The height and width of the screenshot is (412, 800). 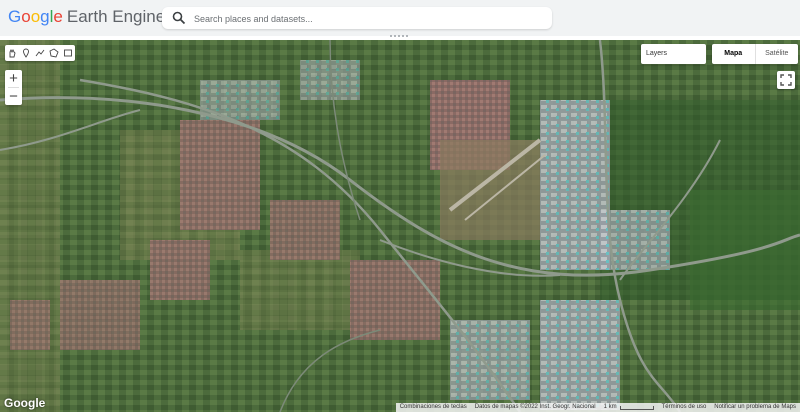 I want to click on point-icon, so click(x=26, y=53).